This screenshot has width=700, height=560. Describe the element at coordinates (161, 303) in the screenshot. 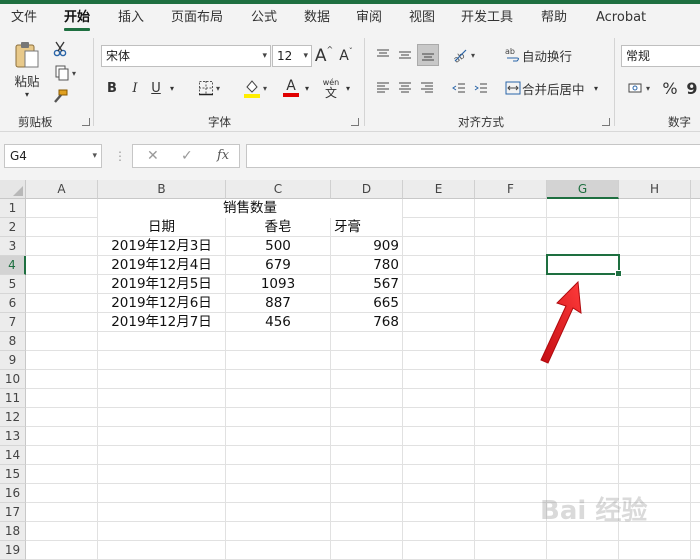

I see `cell-date: 2019年12月6日` at that location.